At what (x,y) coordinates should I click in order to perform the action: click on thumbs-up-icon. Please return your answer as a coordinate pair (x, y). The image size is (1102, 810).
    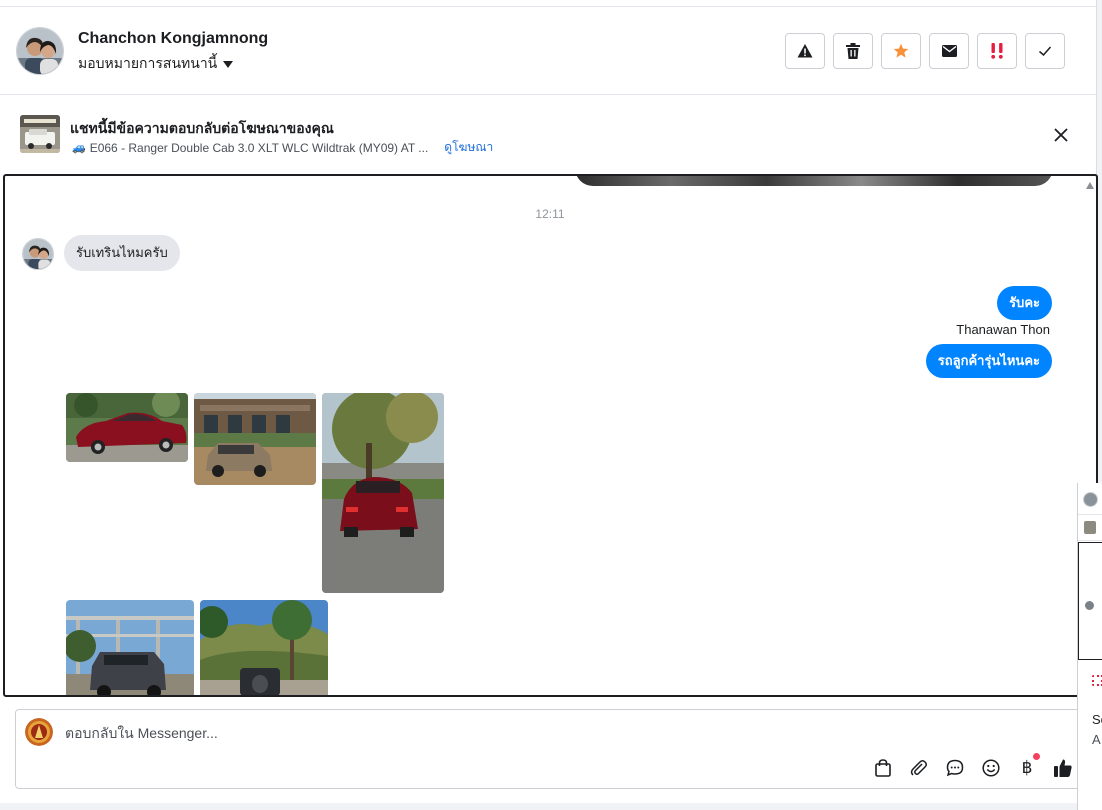
    Looking at the image, I should click on (1063, 768).